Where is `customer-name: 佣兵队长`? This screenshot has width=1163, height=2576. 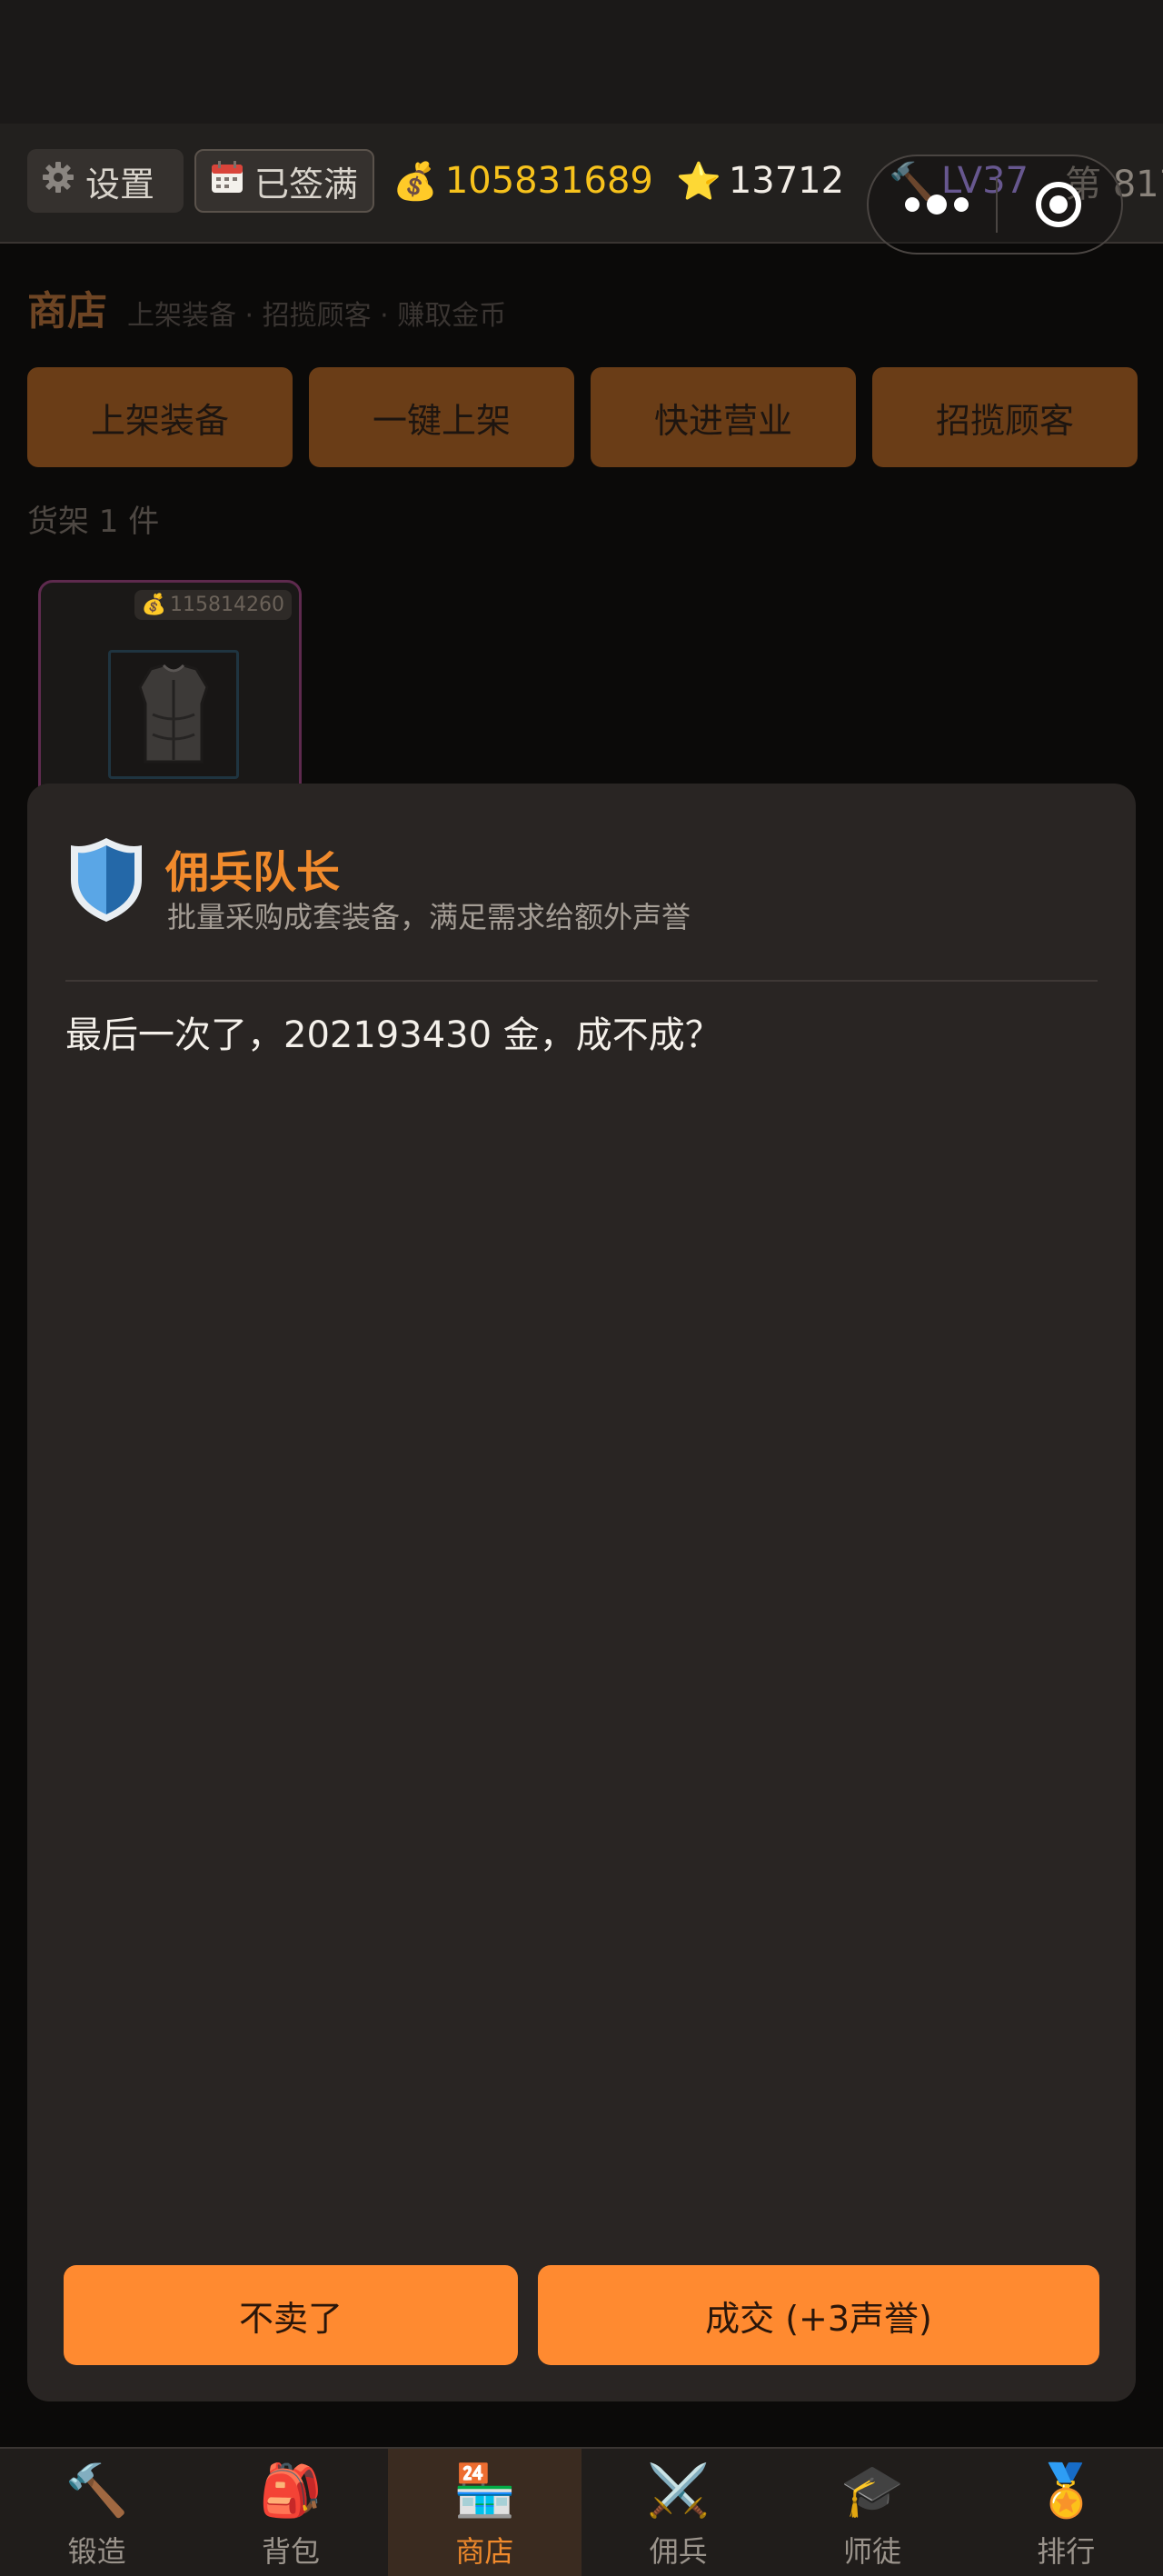 customer-name: 佣兵队长 is located at coordinates (253, 872).